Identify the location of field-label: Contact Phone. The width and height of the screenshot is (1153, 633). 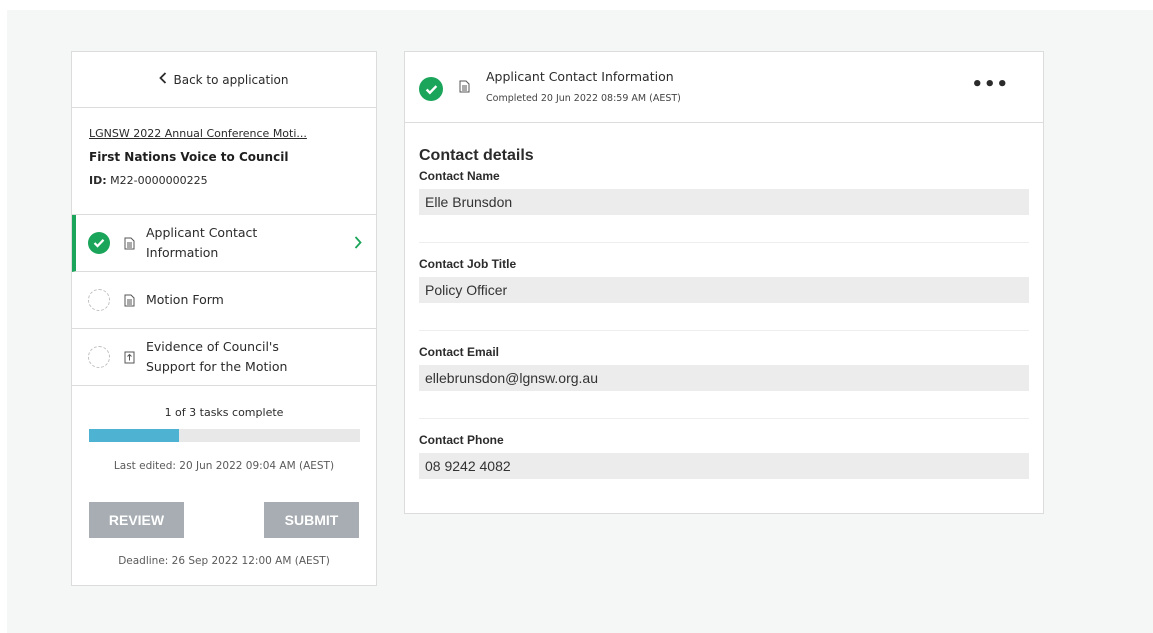
(461, 440).